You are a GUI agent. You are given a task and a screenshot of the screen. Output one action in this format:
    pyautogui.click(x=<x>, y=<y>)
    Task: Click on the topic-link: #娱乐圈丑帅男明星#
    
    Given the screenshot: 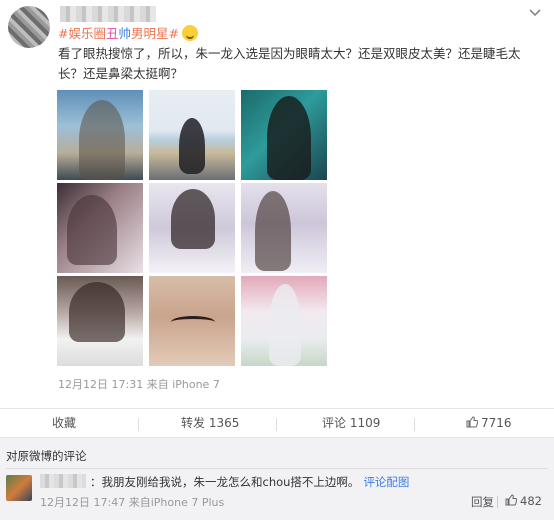 What is the action you would take?
    pyautogui.click(x=118, y=33)
    